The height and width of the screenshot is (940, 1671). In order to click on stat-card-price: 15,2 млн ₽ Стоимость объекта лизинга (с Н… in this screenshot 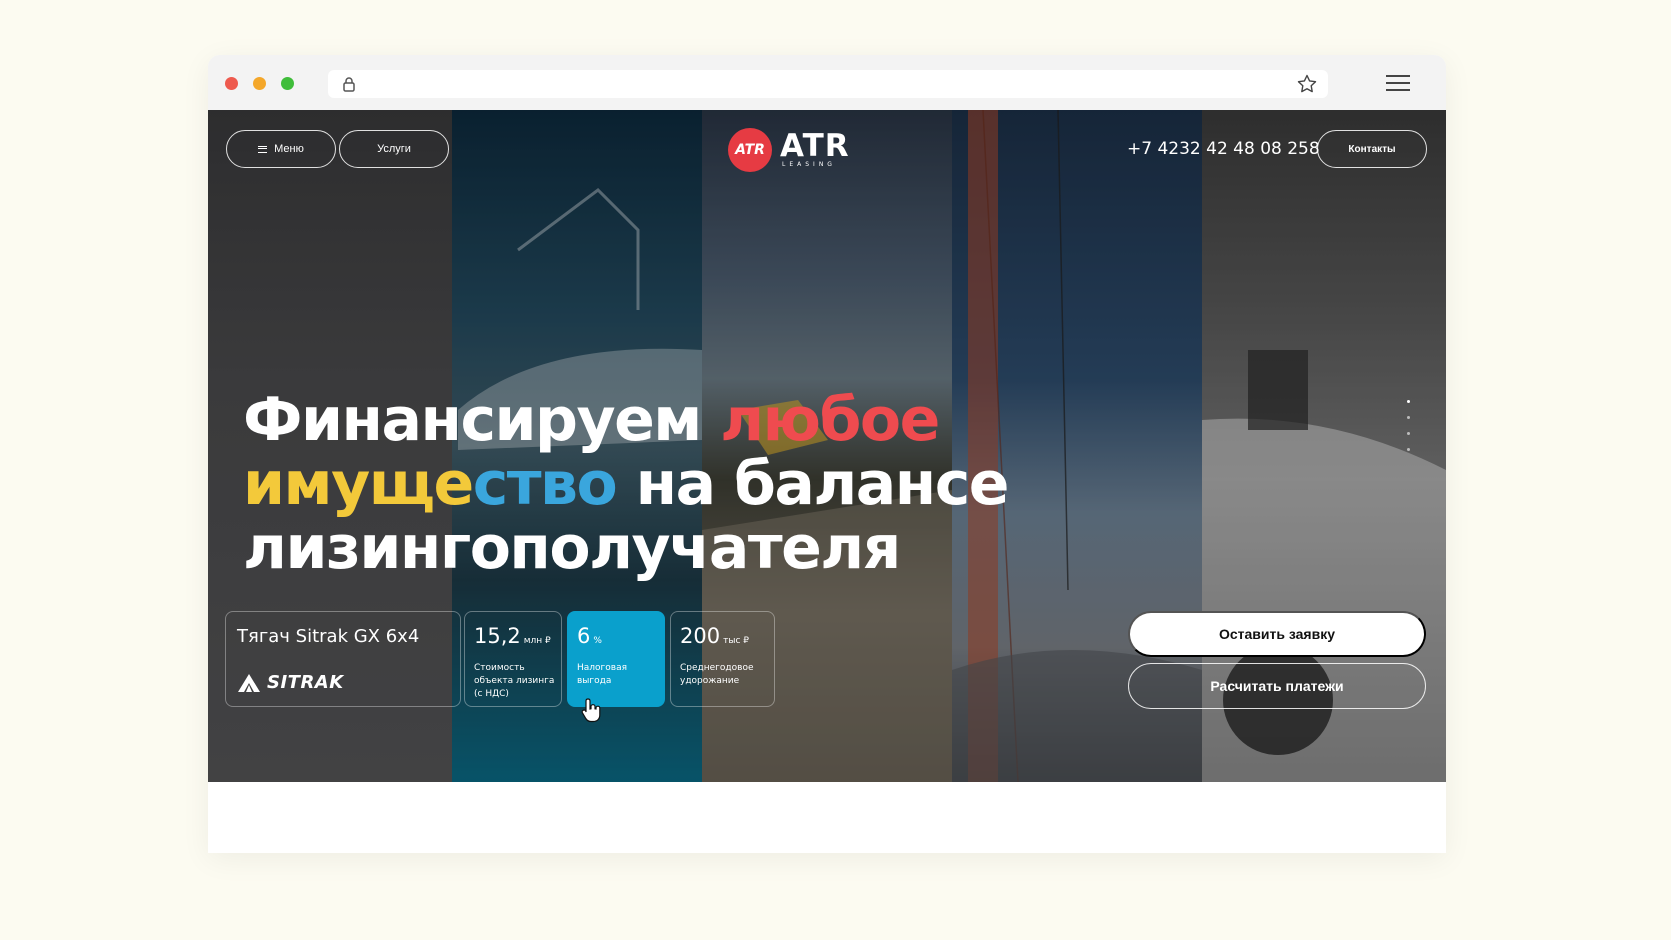, I will do `click(513, 659)`.